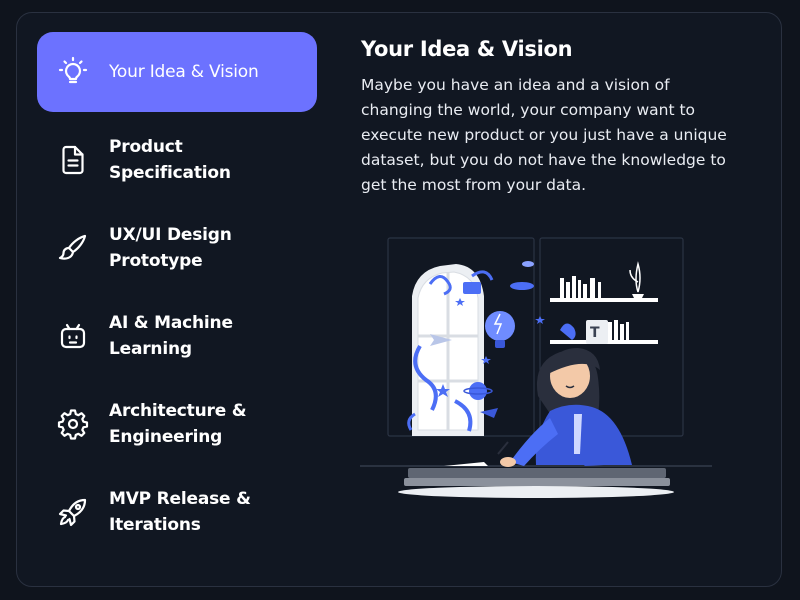  Describe the element at coordinates (184, 72) in the screenshot. I see `step-label: Your Idea & Vision` at that location.